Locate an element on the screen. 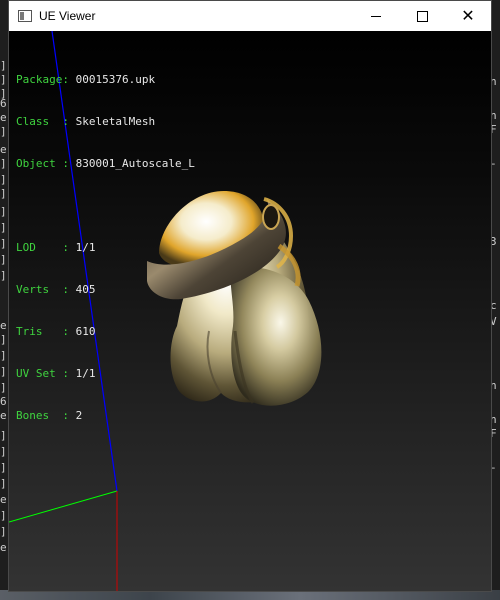 The height and width of the screenshot is (600, 500). uvset-label: UV Set : is located at coordinates (42, 373).